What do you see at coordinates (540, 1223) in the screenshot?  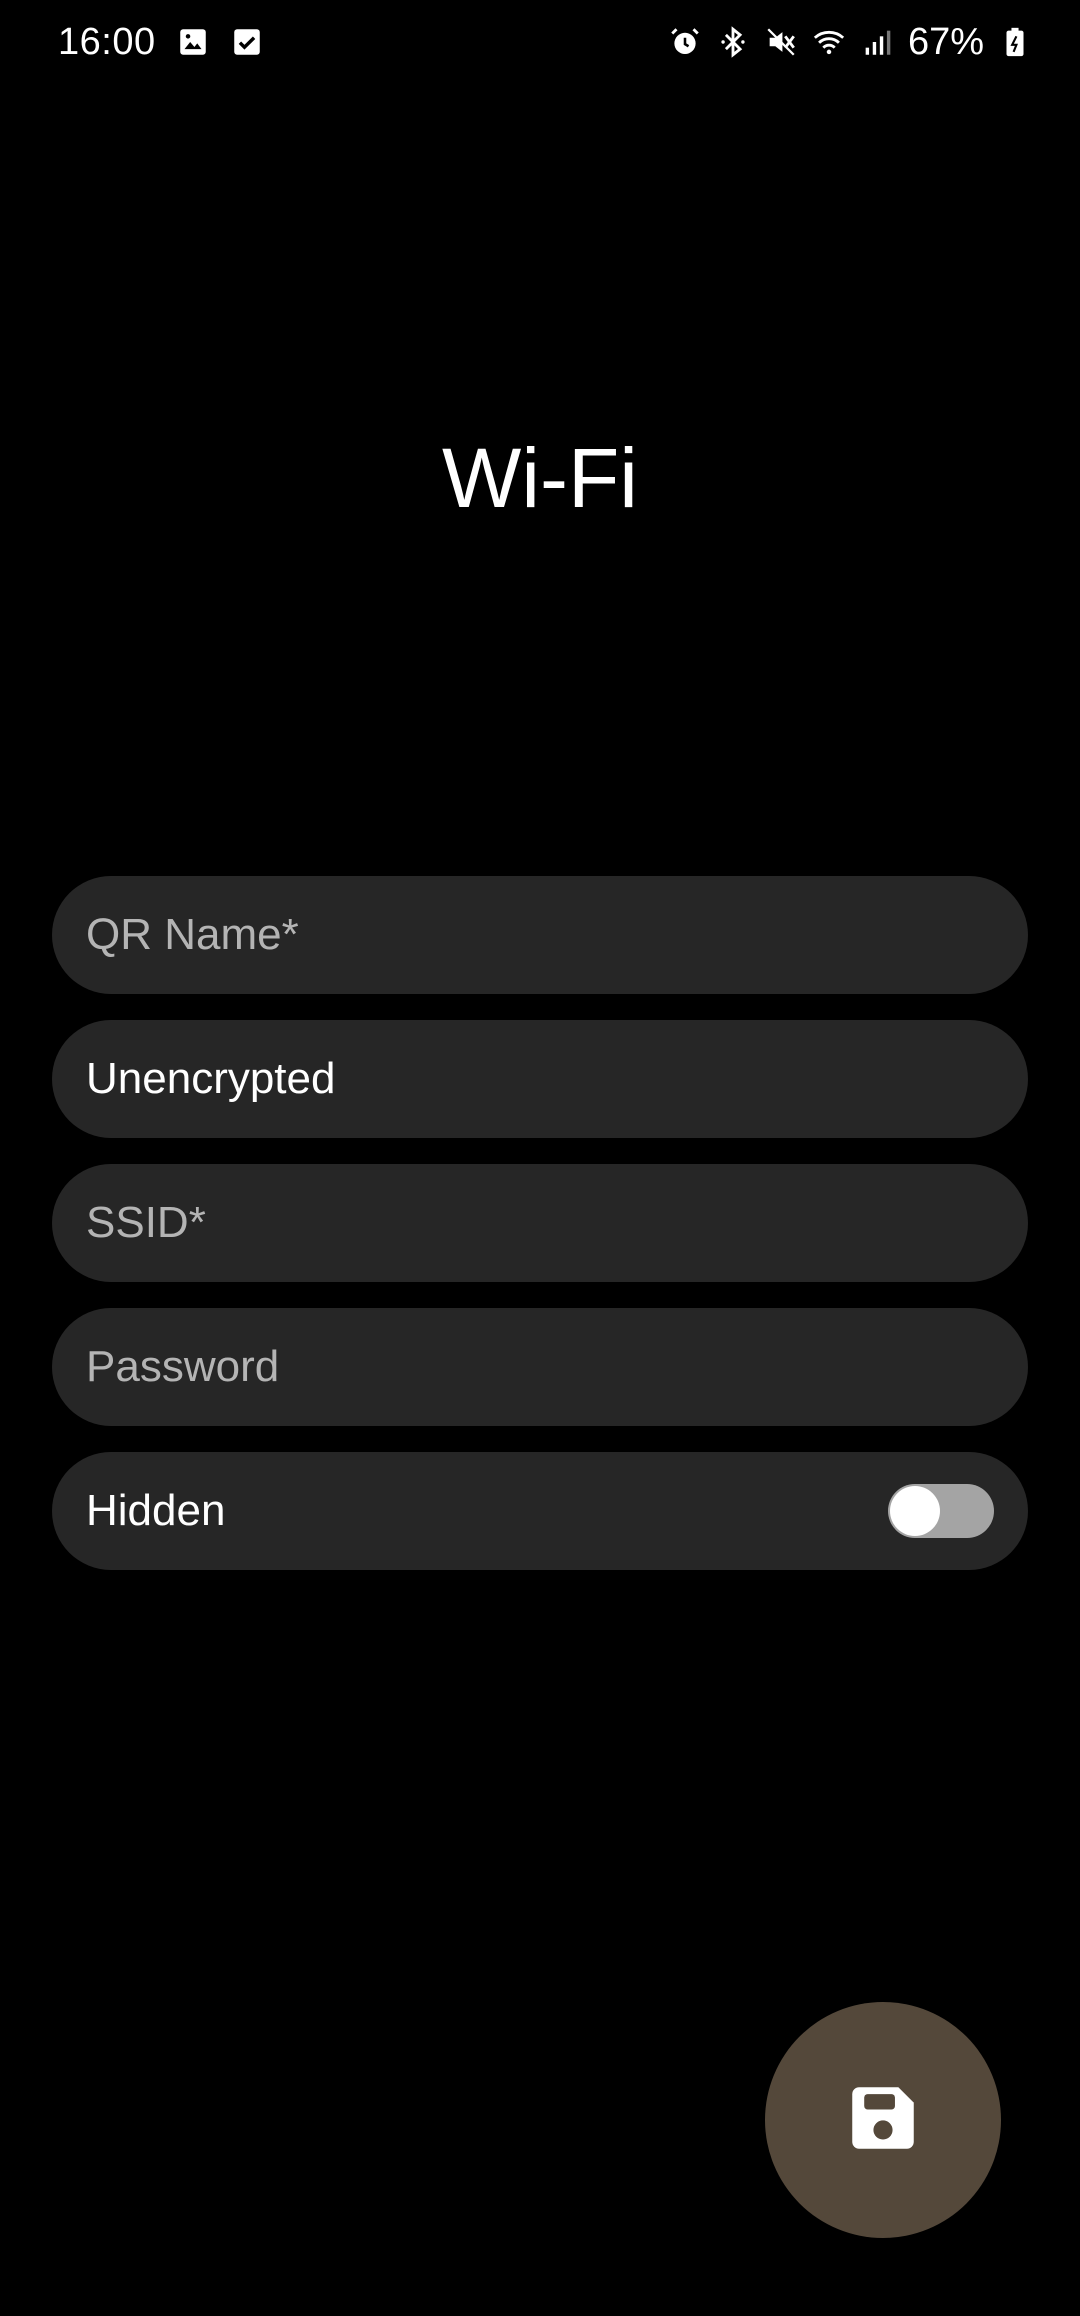 I see `ssid-field: SSID*` at bounding box center [540, 1223].